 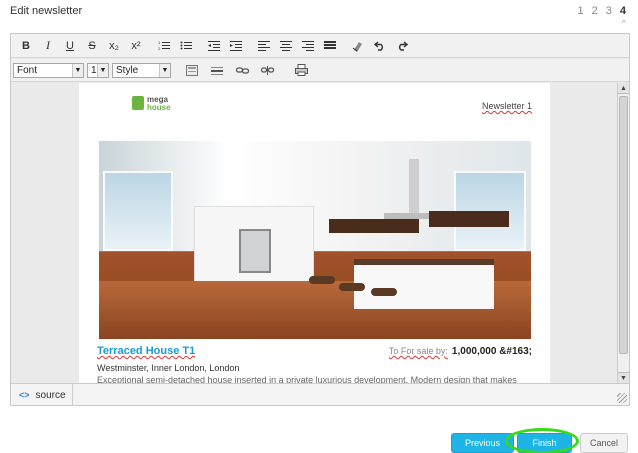 What do you see at coordinates (623, 88) in the screenshot?
I see `scroll-up-icon: ▲` at bounding box center [623, 88].